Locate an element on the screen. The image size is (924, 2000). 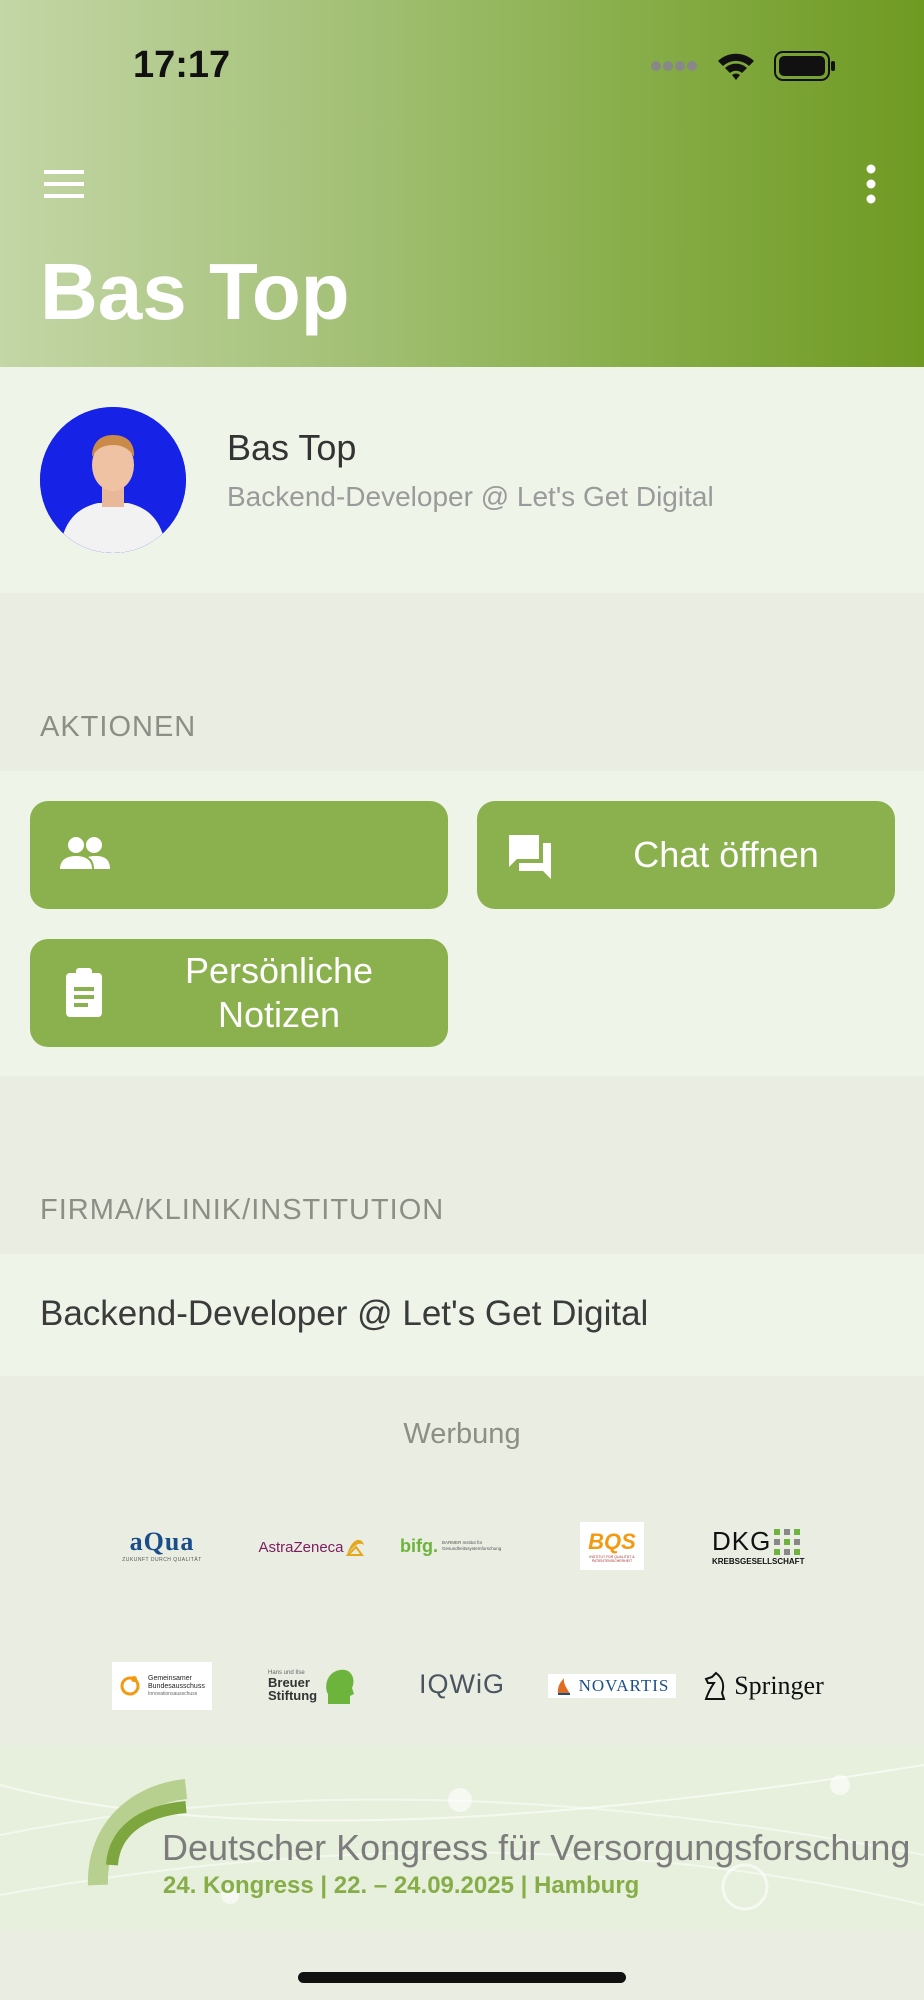
hamburger-menu-icon is located at coordinates (64, 184).